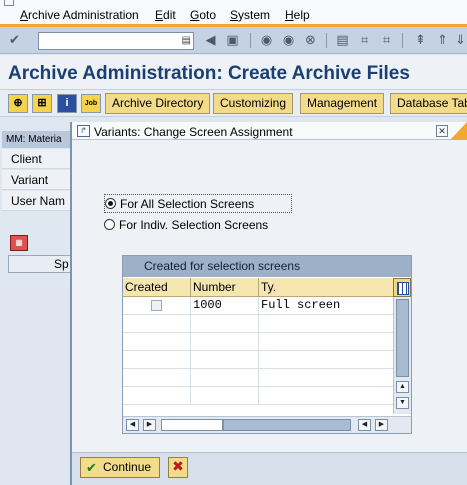 This screenshot has width=467, height=485. What do you see at coordinates (42, 103) in the screenshot?
I see `hierarchy-icon: ⊞` at bounding box center [42, 103].